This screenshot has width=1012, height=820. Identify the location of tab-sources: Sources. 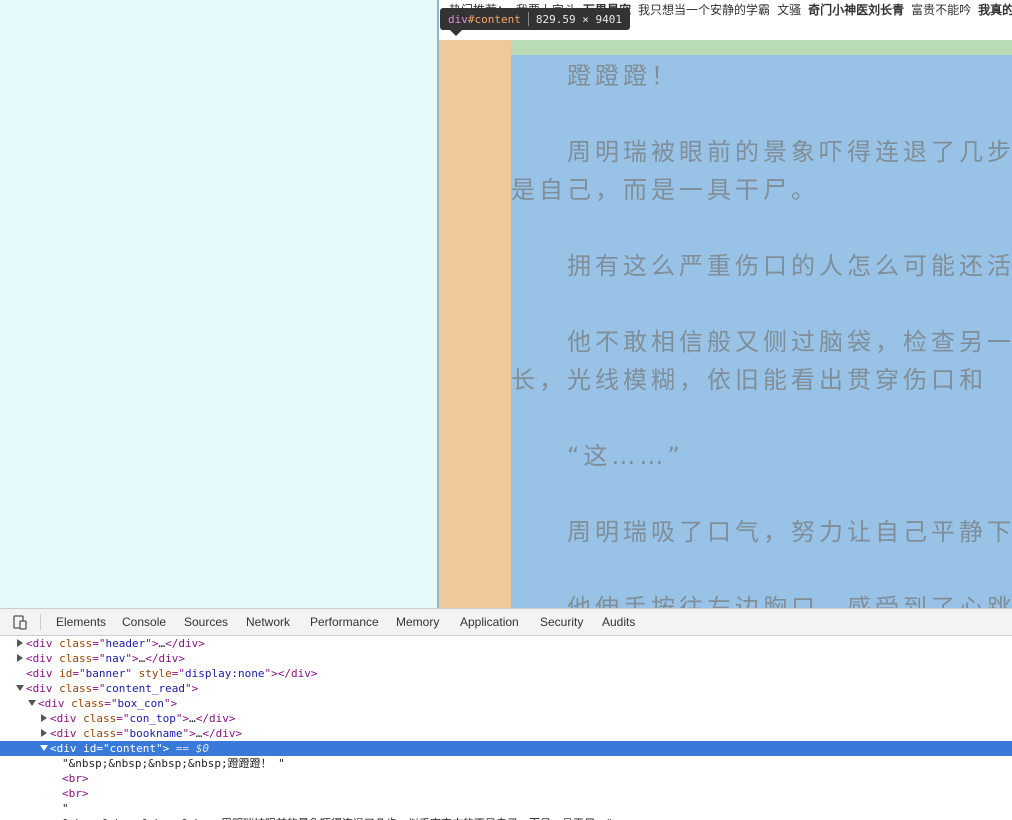
(206, 622).